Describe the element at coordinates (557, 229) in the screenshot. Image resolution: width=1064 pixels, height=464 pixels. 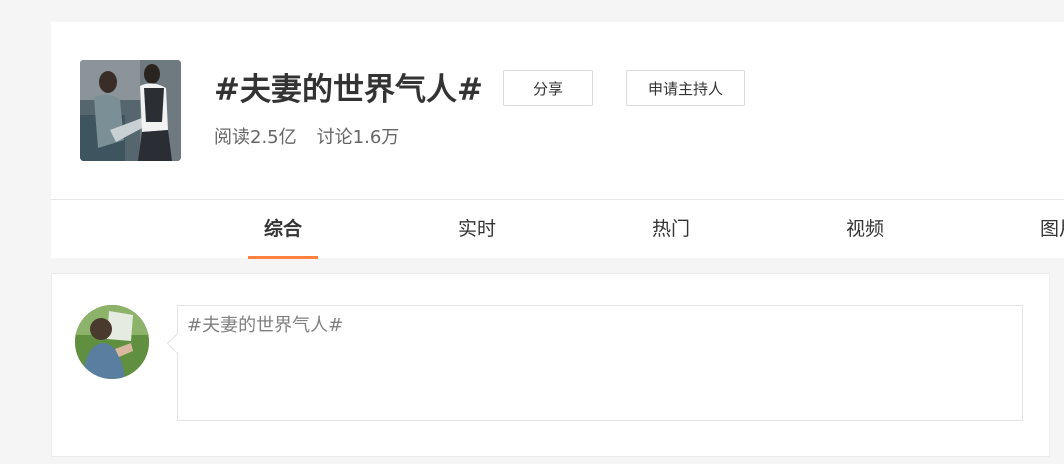
I see `feed-tabs: 综合 实时 热门 视频 图片` at that location.